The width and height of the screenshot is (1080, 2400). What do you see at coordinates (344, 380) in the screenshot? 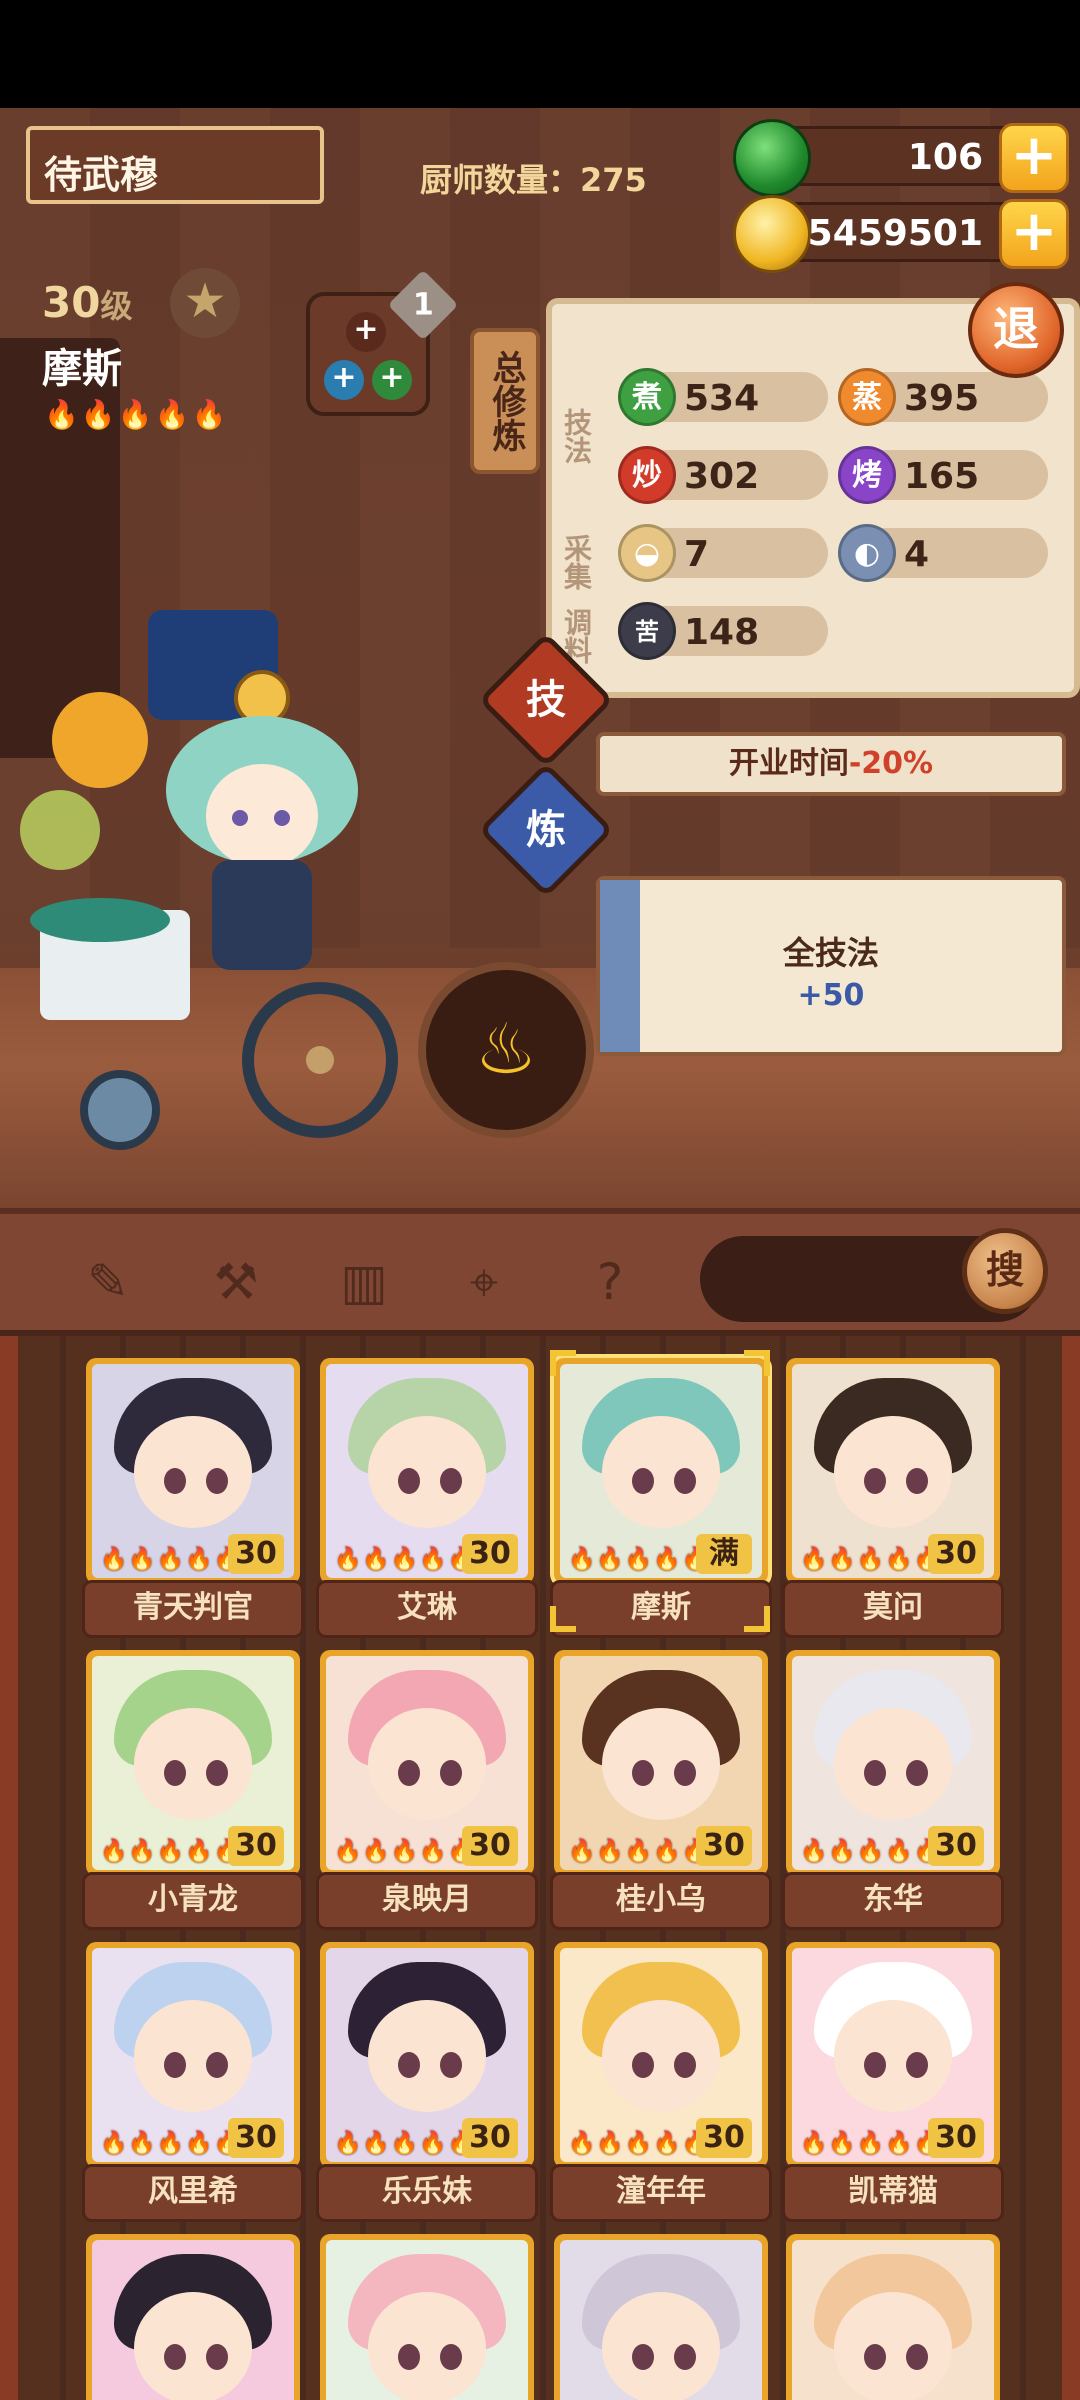
I see `gear-slot-left-icon: +` at bounding box center [344, 380].